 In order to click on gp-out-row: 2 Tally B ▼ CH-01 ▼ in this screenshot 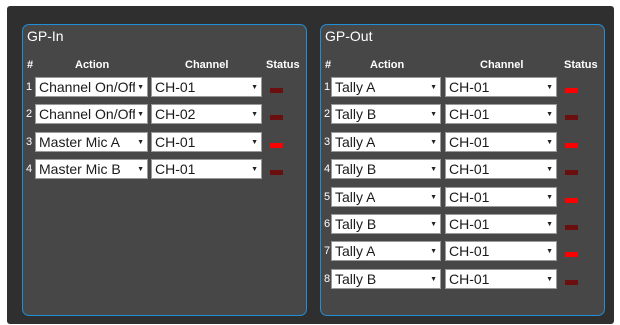, I will do `click(462, 114)`.